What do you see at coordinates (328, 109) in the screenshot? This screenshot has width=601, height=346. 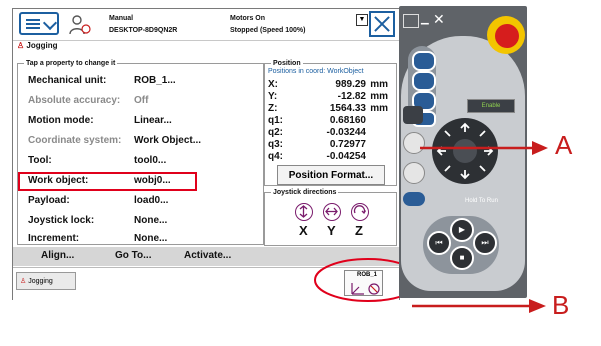 I see `position-row: Z: 1564.33 mm` at bounding box center [328, 109].